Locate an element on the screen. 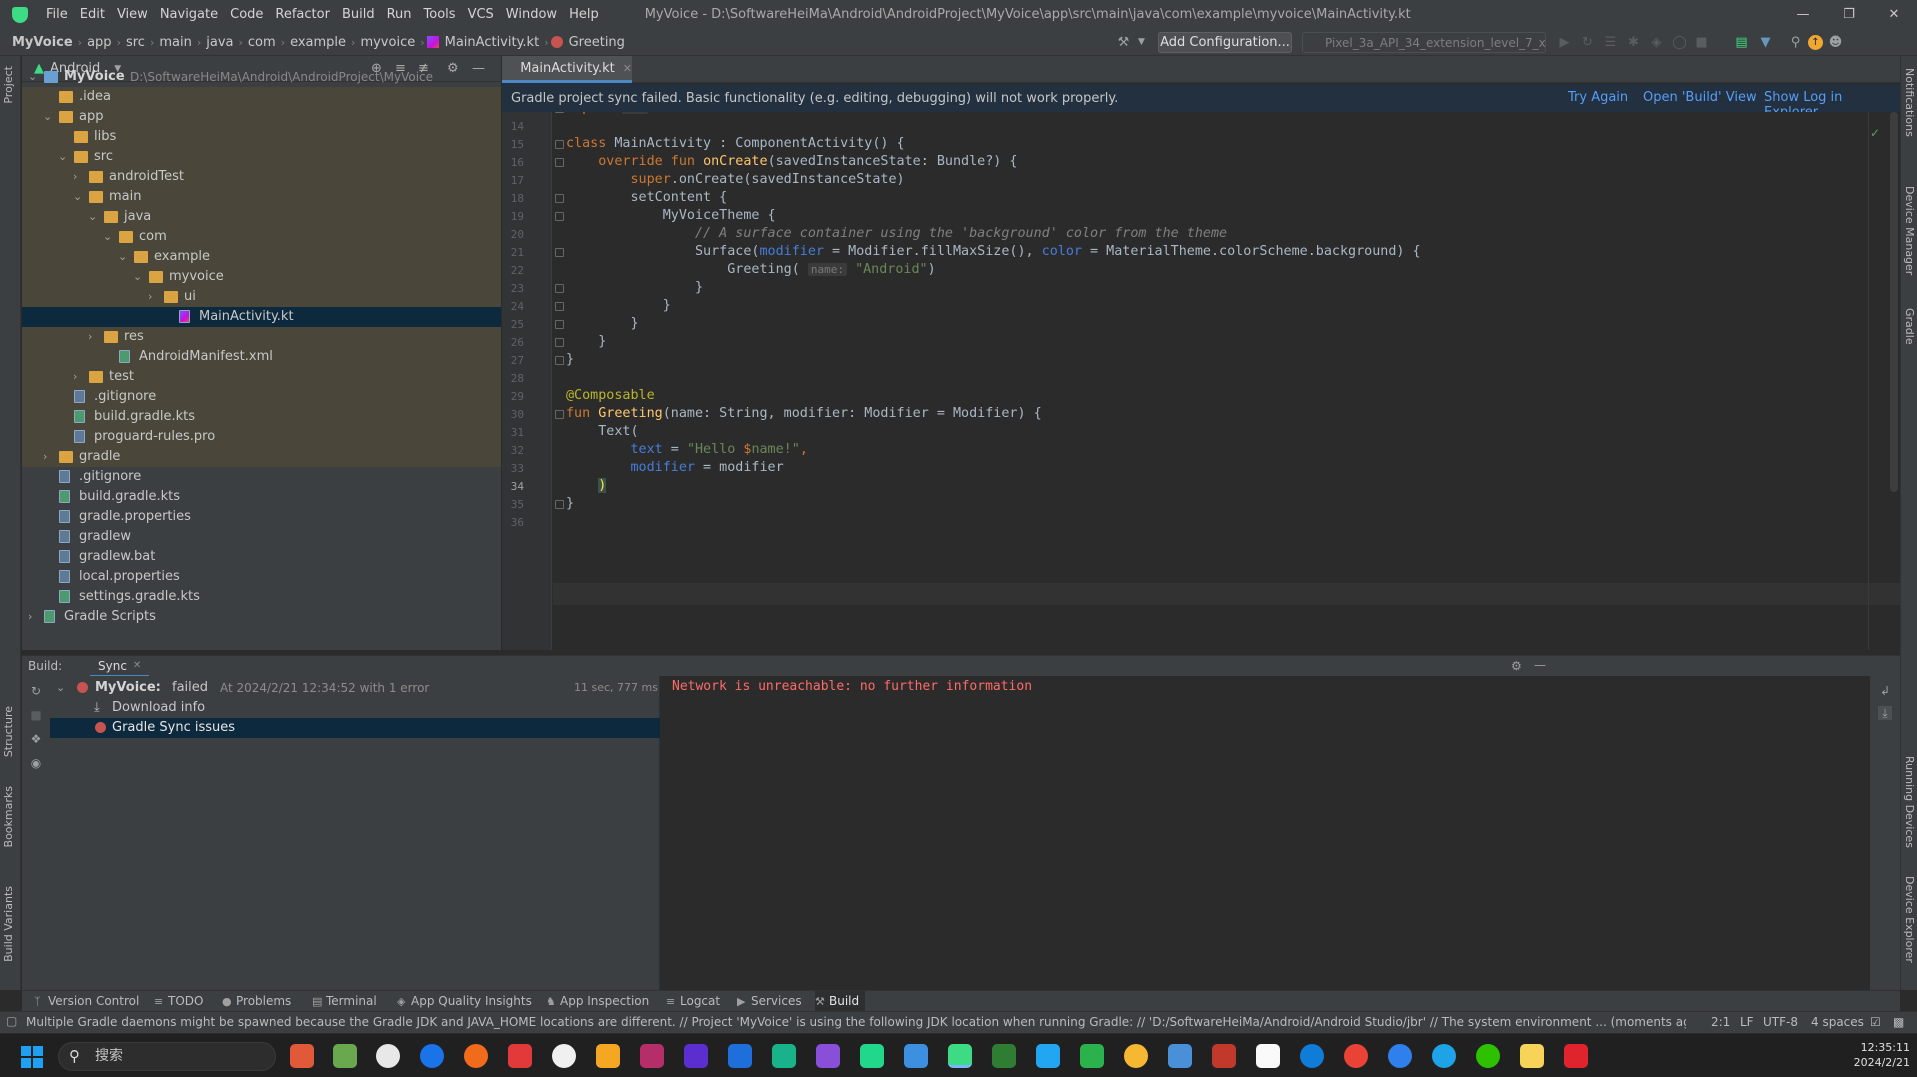  app-icon-clock is located at coordinates (388, 1056).